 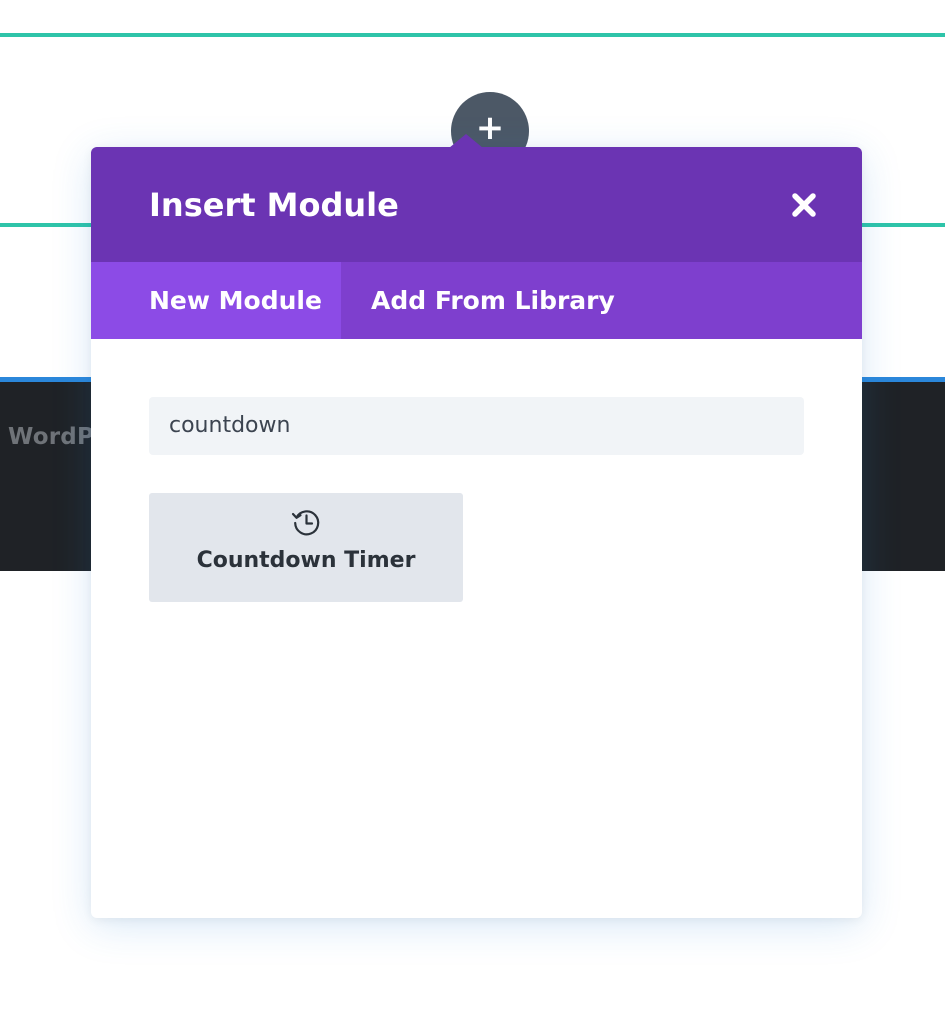 What do you see at coordinates (476, 204) in the screenshot?
I see `modal-header: Insert Module` at bounding box center [476, 204].